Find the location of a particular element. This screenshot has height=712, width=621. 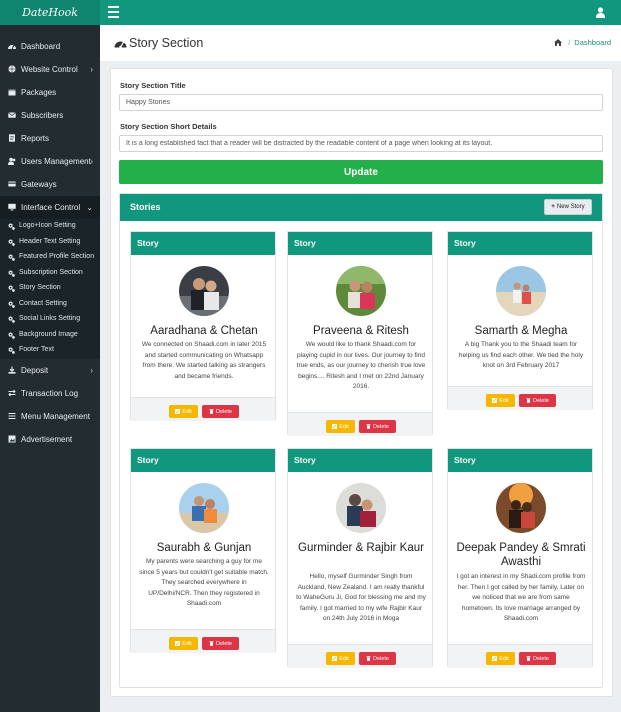

sidebar-subitem-social-links-setting: Social Links Setting is located at coordinates (50, 319).